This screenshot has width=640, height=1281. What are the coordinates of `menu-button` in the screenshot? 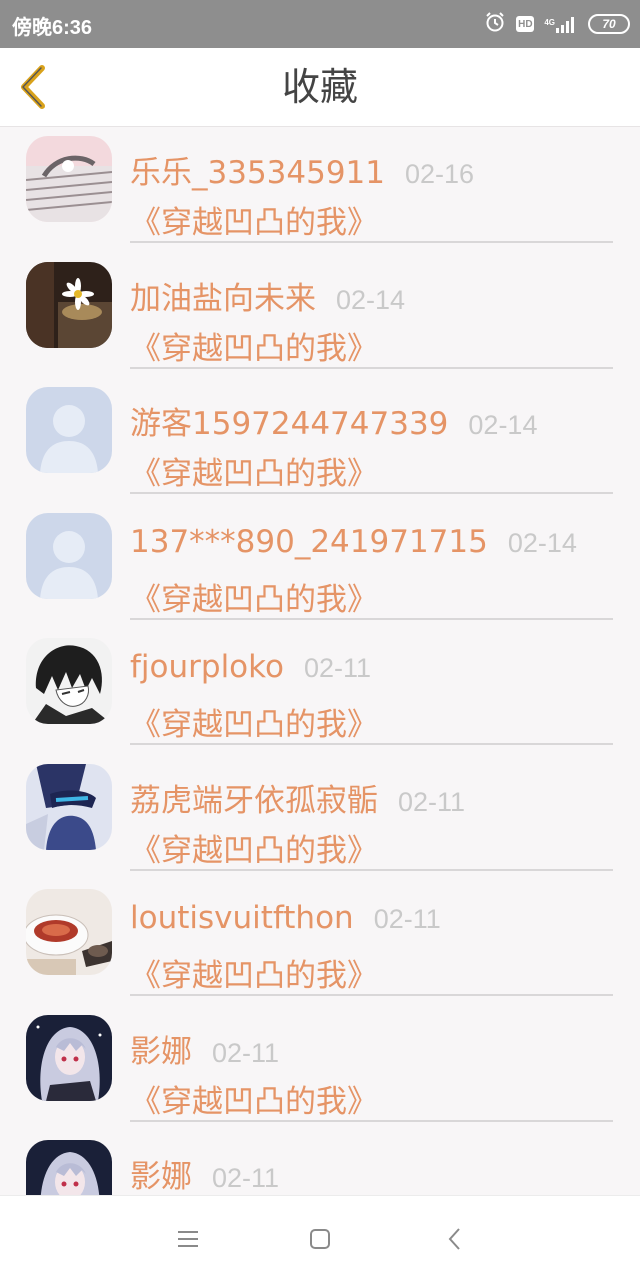 It's located at (188, 1239).